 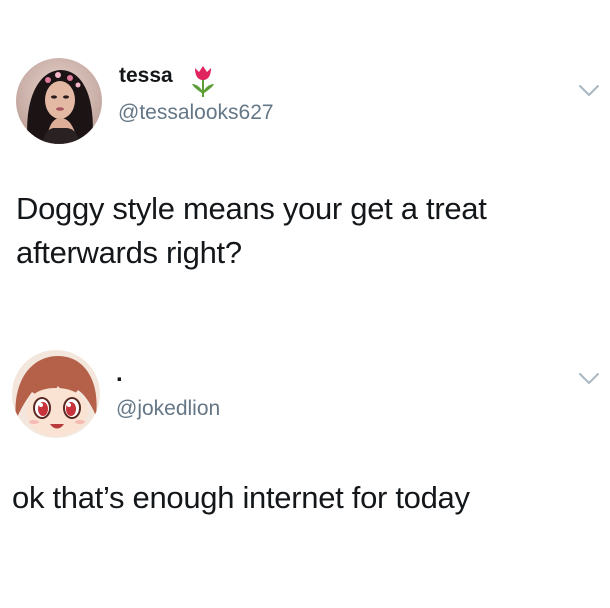 What do you see at coordinates (168, 409) in the screenshot?
I see `user-handle: @jokedlion` at bounding box center [168, 409].